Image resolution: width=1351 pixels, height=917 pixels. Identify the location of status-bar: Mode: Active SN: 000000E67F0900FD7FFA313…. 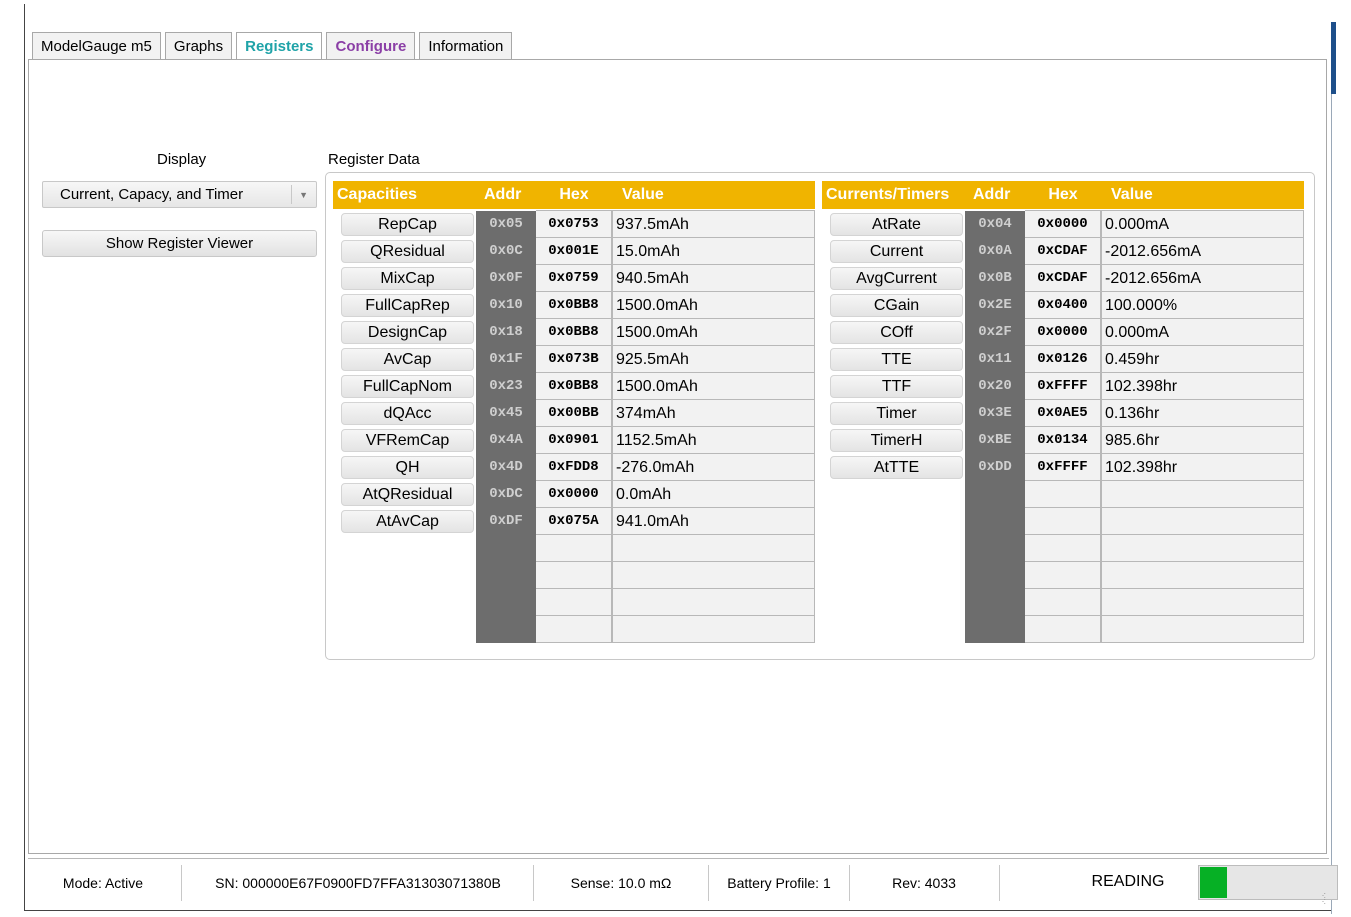
(683, 883).